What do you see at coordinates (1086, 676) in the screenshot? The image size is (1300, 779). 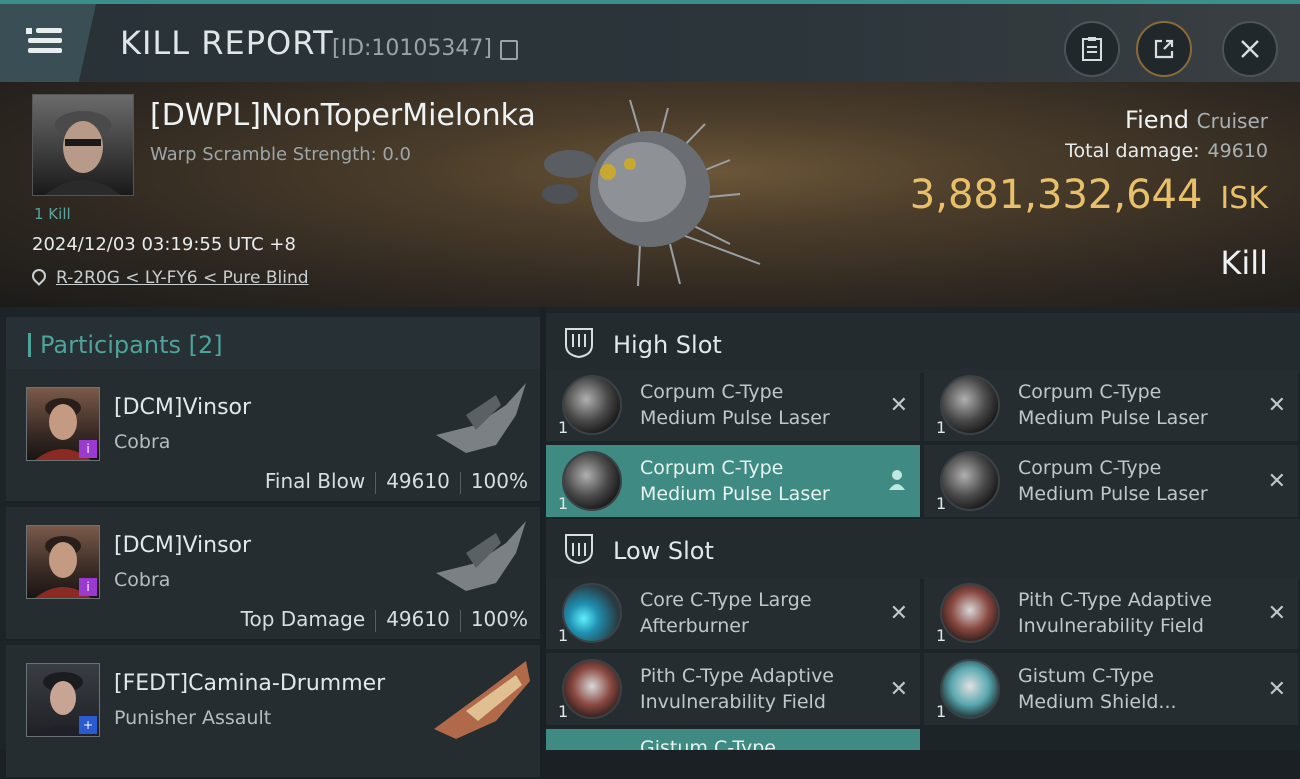 I see `module-name-line1: Gistum C-Type` at bounding box center [1086, 676].